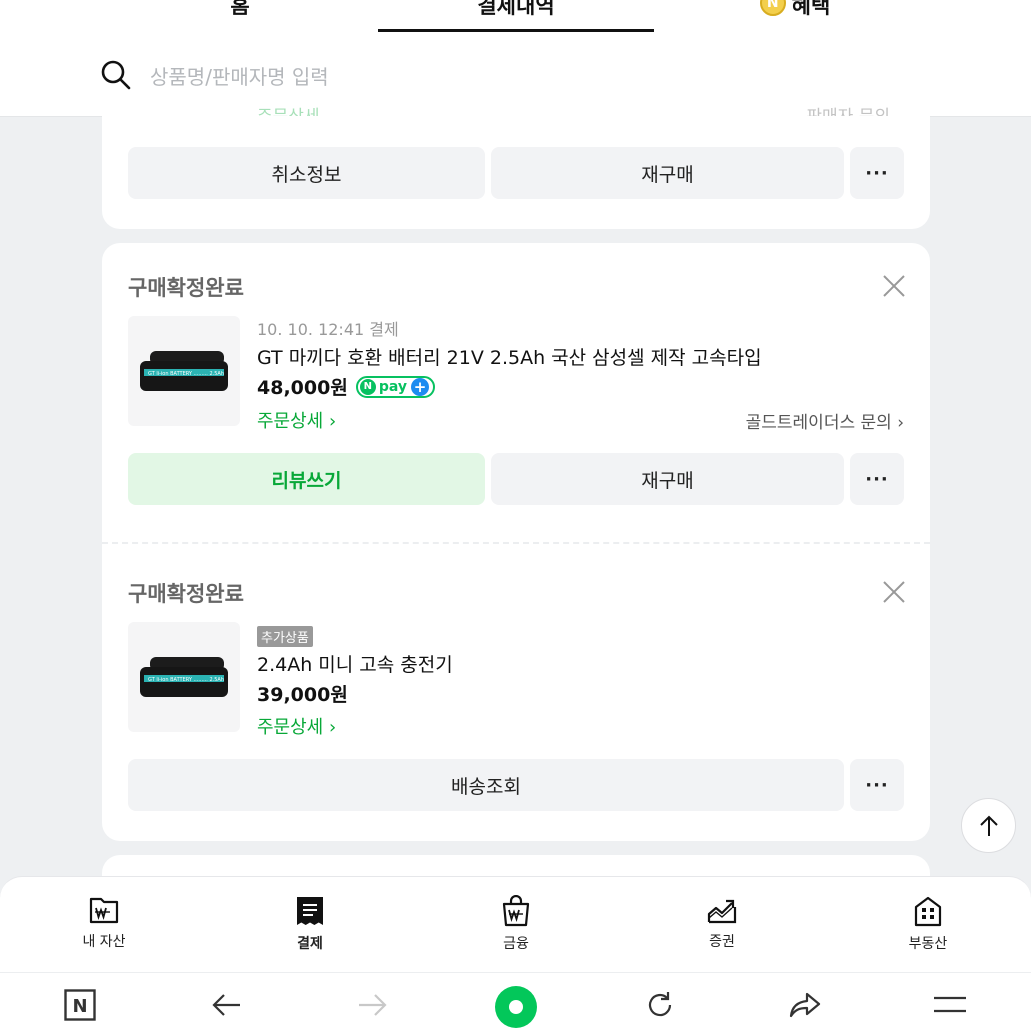 This screenshot has height=1031, width=1031. I want to click on search-bar: 상품명/판매자명 입력, so click(214, 75).